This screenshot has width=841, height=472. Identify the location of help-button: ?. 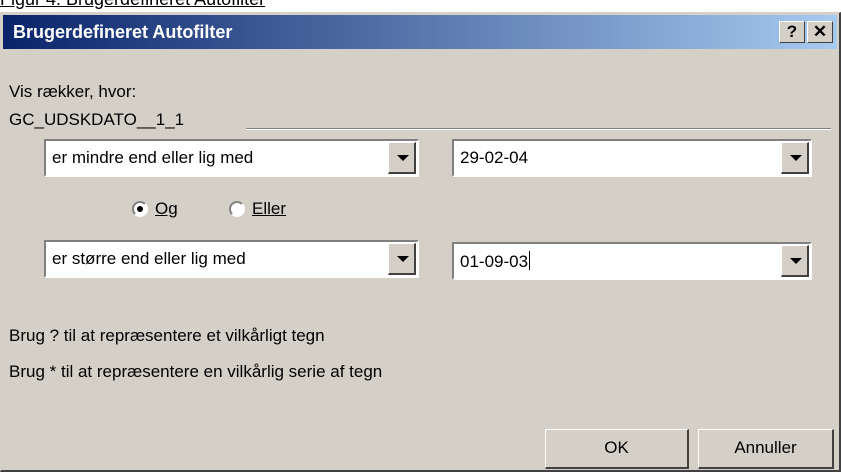
(792, 32).